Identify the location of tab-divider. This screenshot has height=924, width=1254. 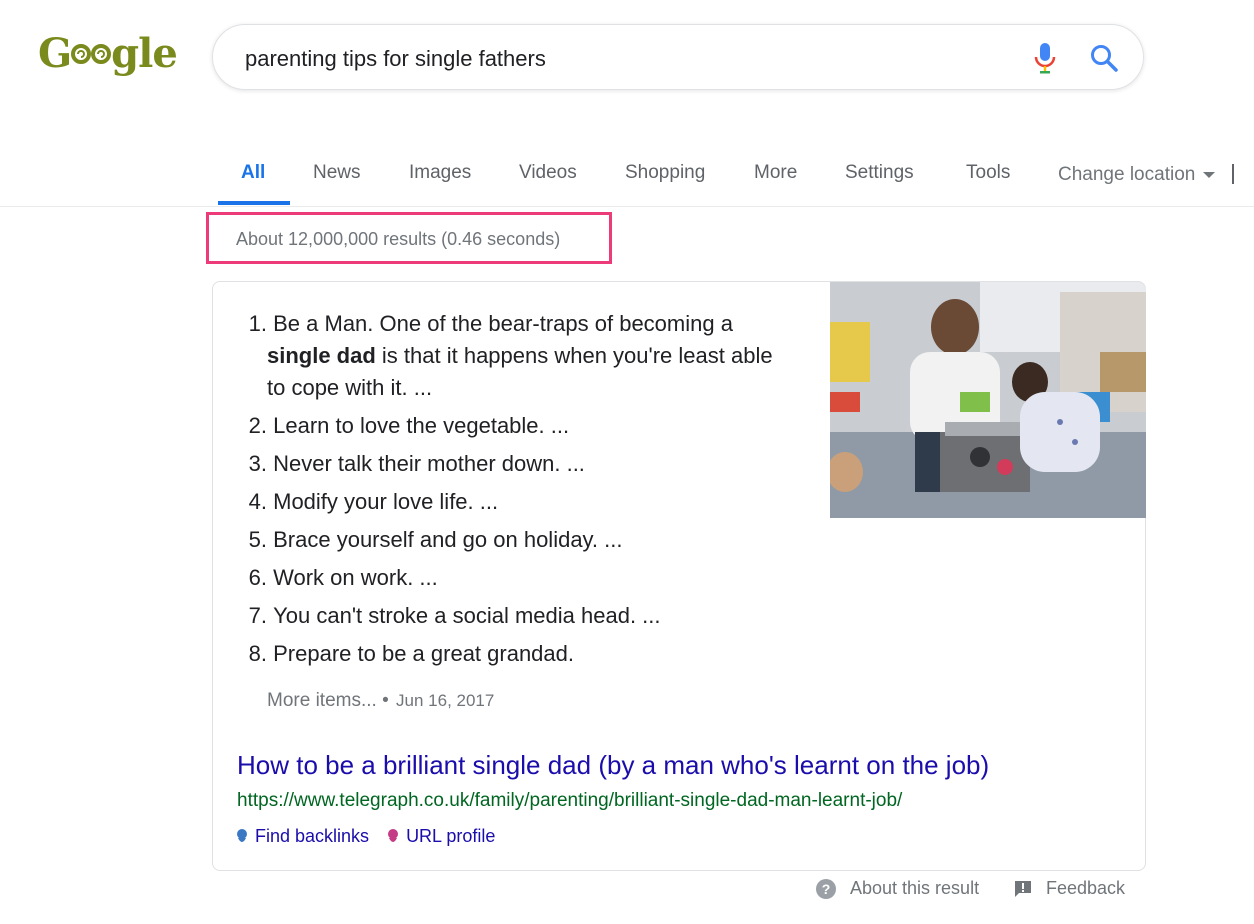
(1233, 174).